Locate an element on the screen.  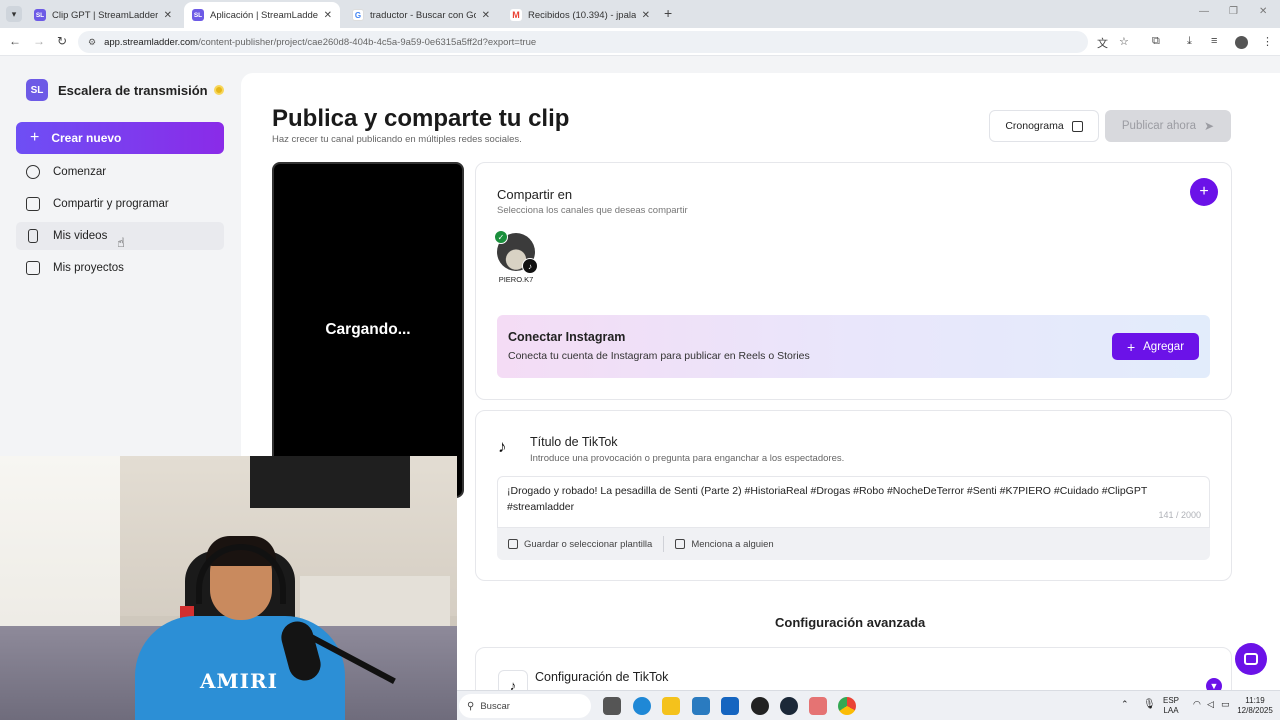
taskbar-search-input: ⚲ Buscar is located at coordinates (525, 706).